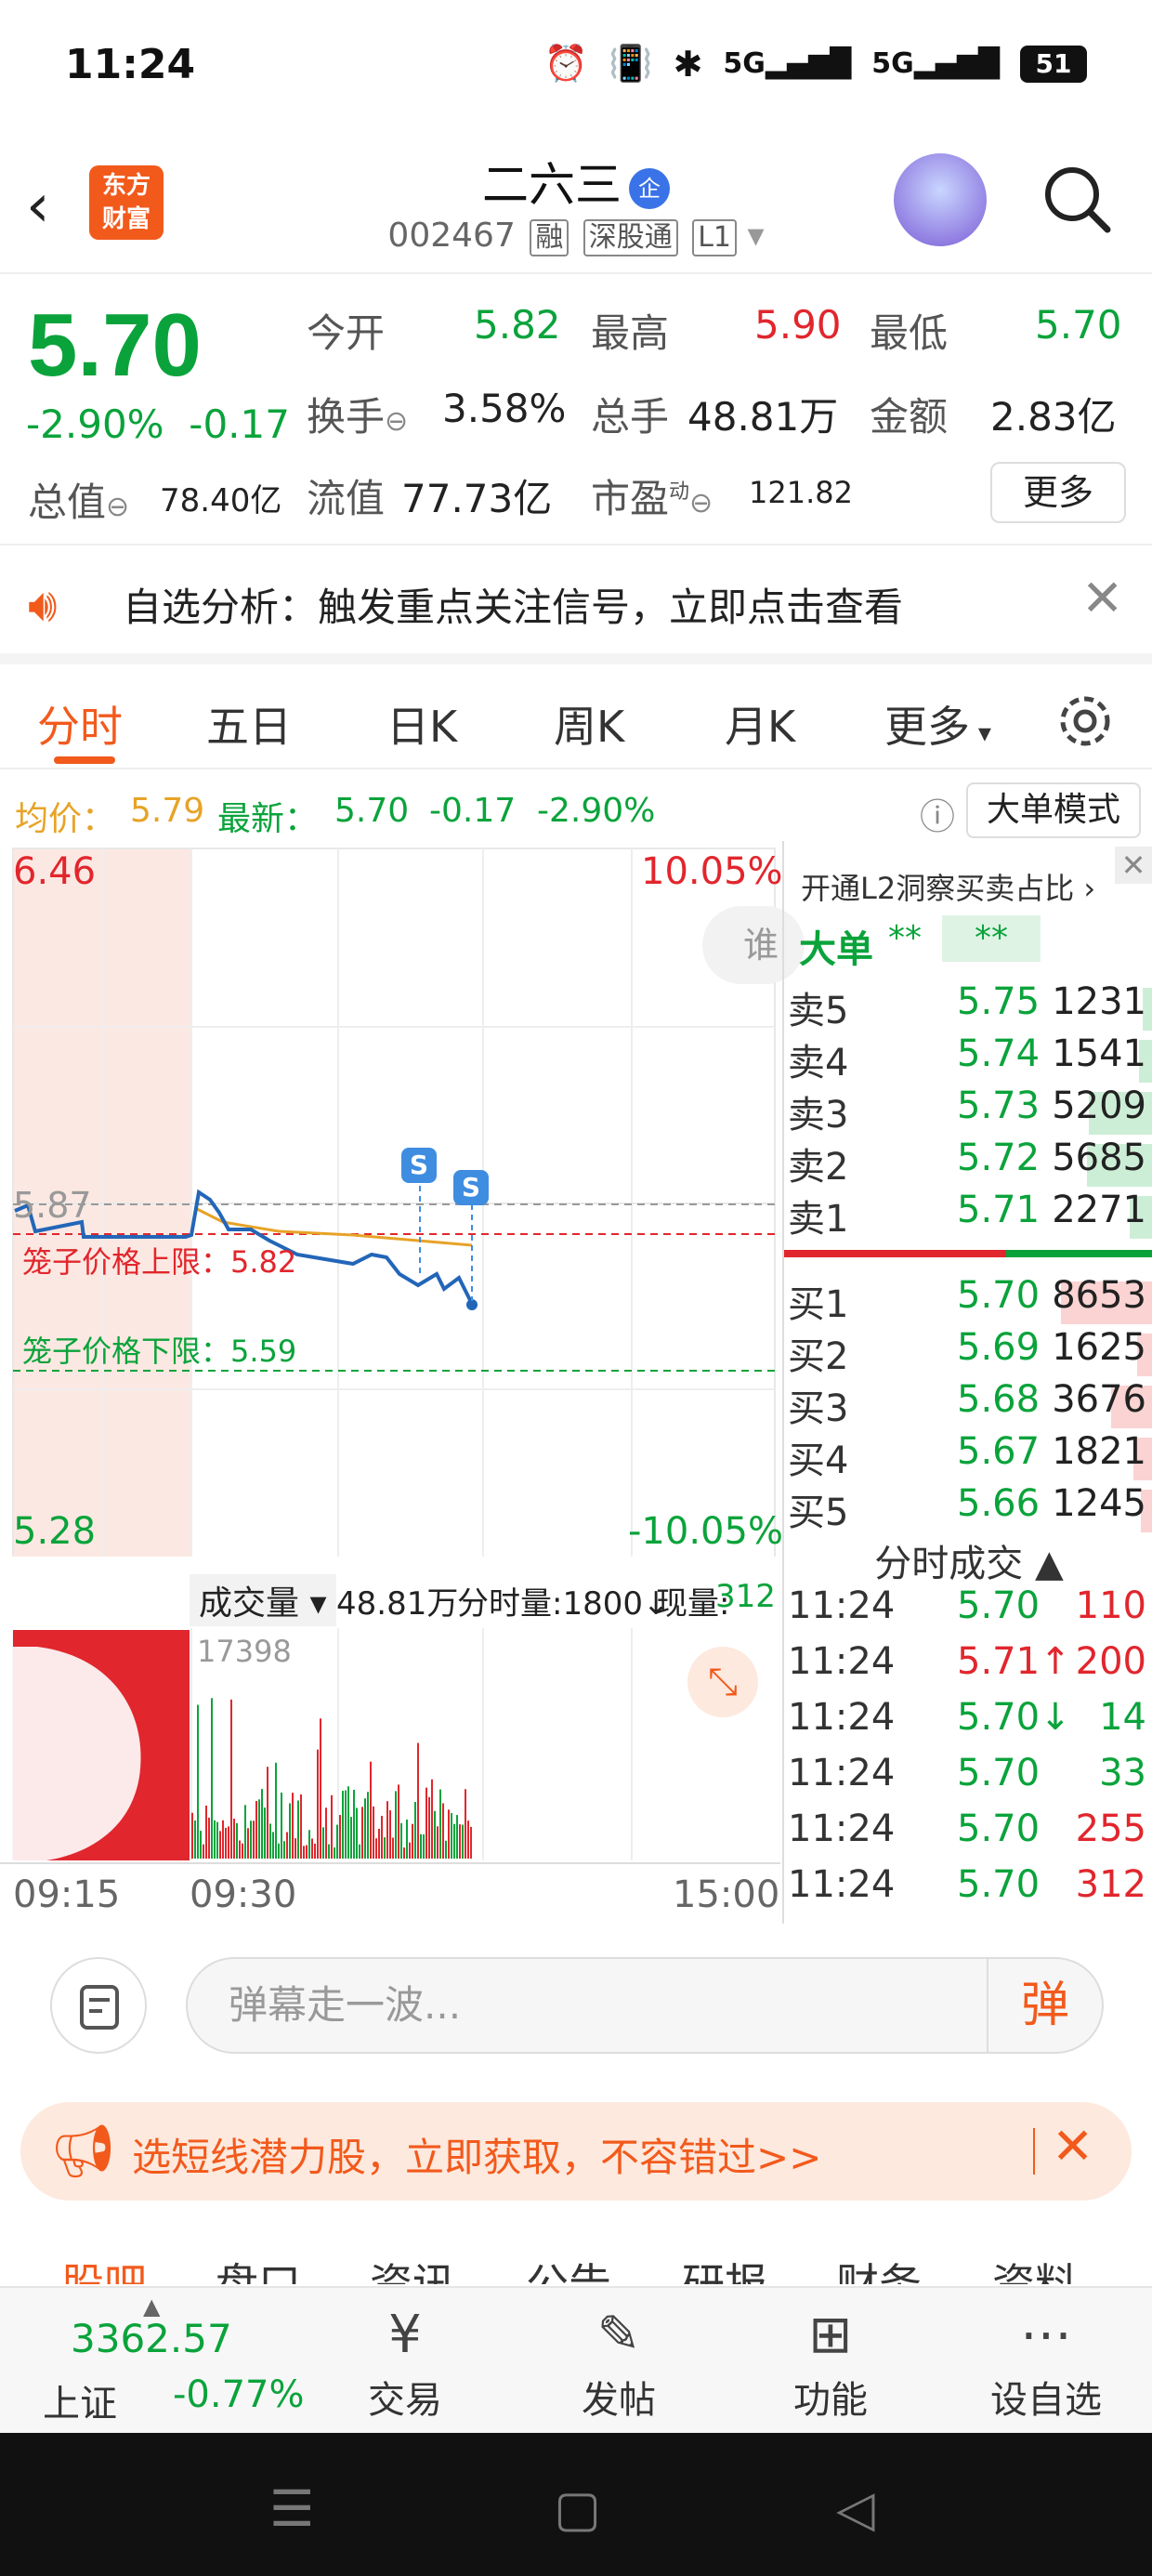 The height and width of the screenshot is (2576, 1152). What do you see at coordinates (818, 1115) in the screenshot?
I see `level-label: 卖3` at bounding box center [818, 1115].